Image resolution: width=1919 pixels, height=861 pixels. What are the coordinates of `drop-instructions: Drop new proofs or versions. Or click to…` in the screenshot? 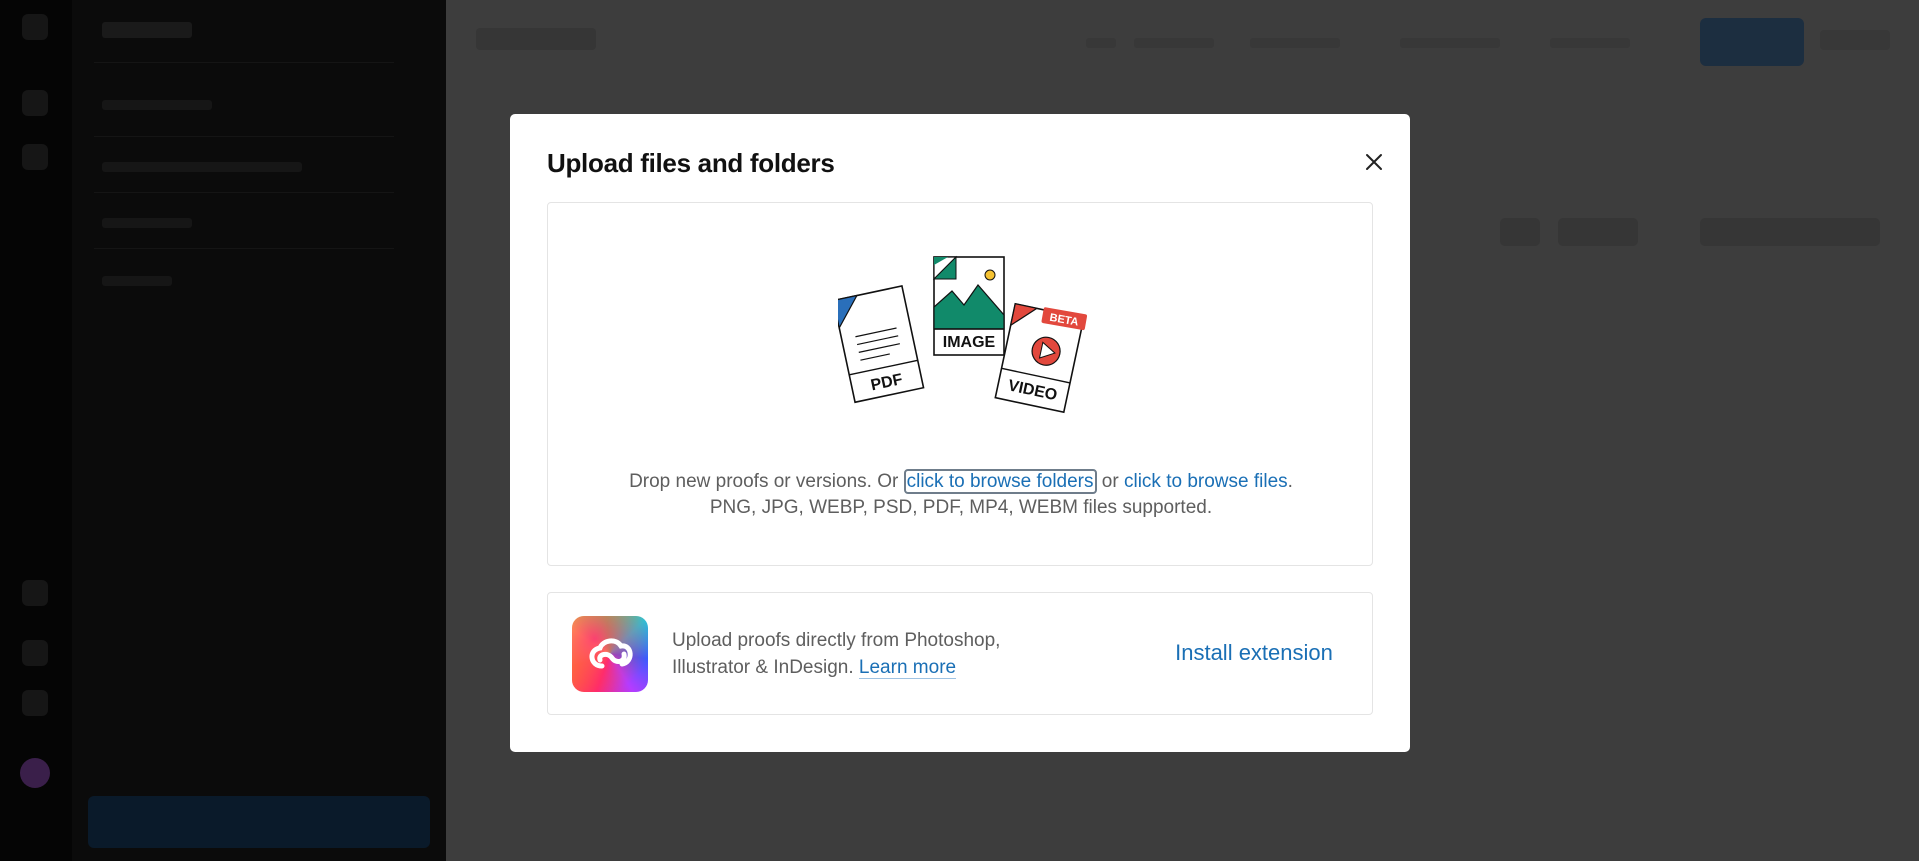 It's located at (961, 495).